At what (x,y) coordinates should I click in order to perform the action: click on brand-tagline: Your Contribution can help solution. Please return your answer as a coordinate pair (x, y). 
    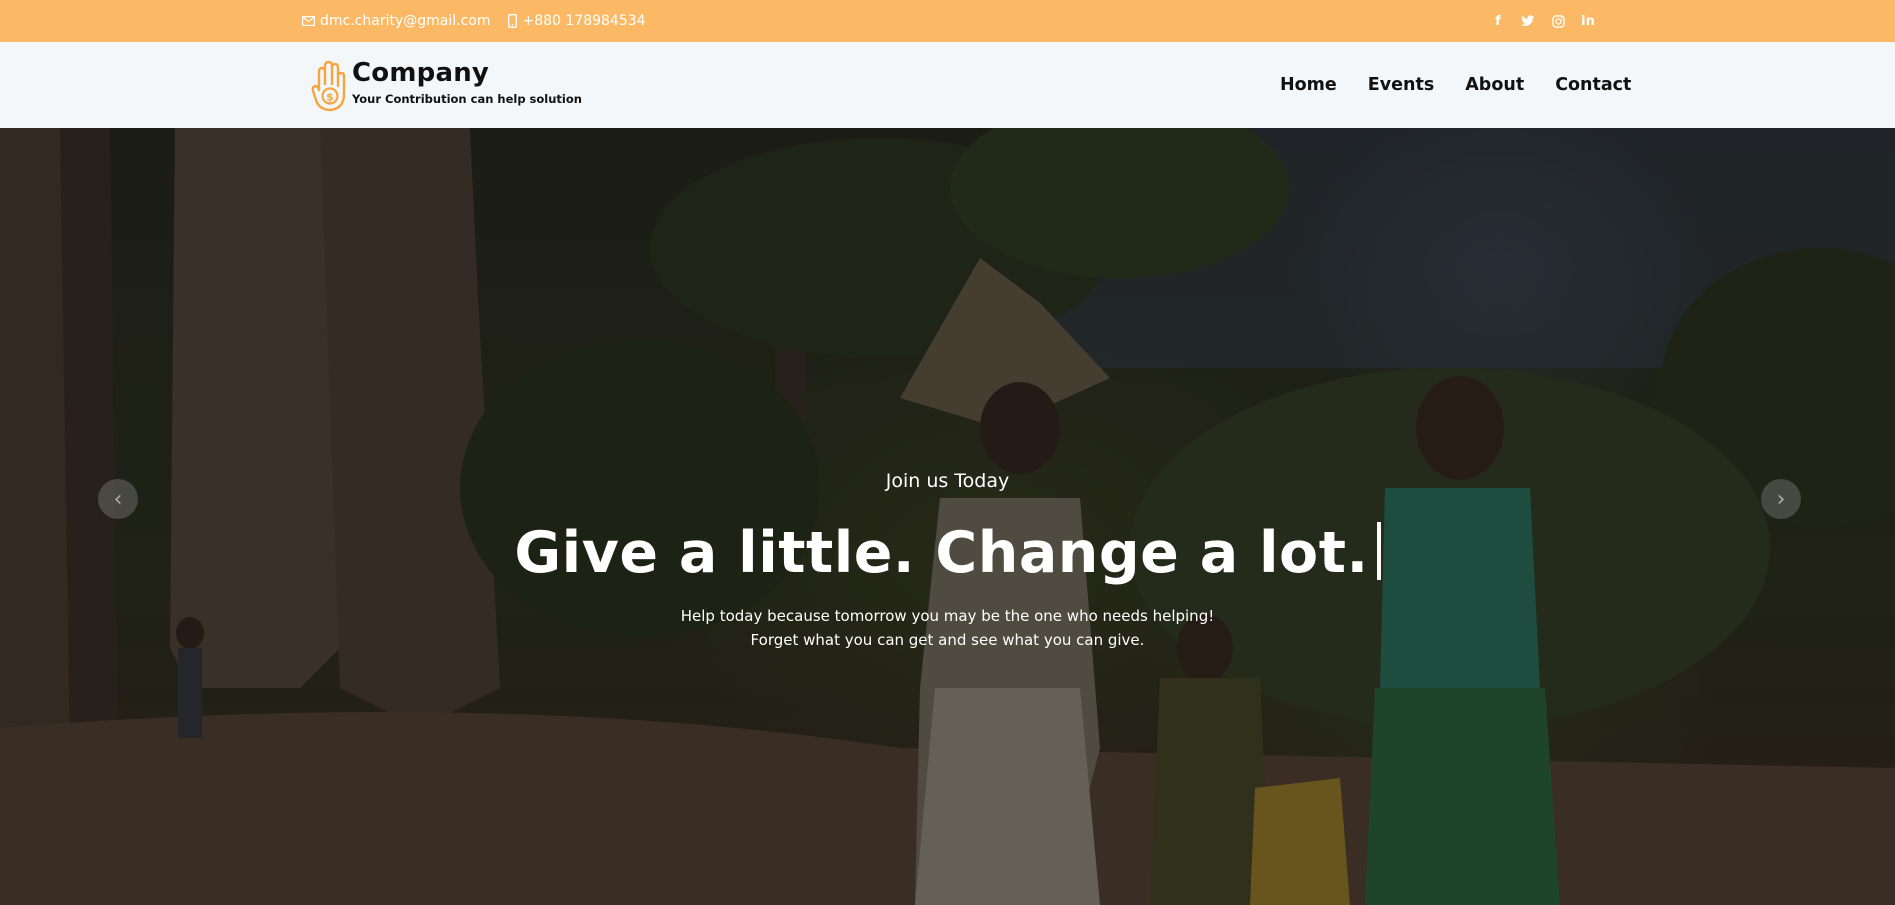
    Looking at the image, I should click on (467, 99).